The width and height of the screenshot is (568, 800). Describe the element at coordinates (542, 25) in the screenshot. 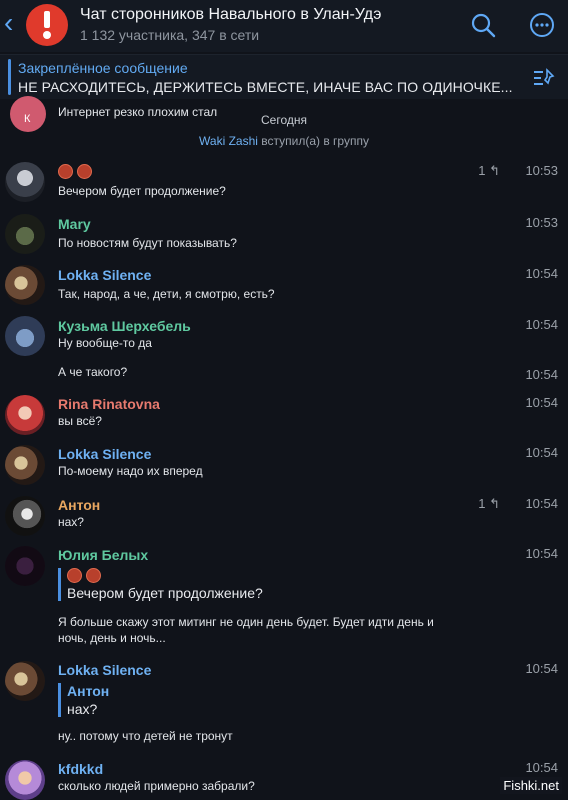

I see `more-options-icon` at that location.